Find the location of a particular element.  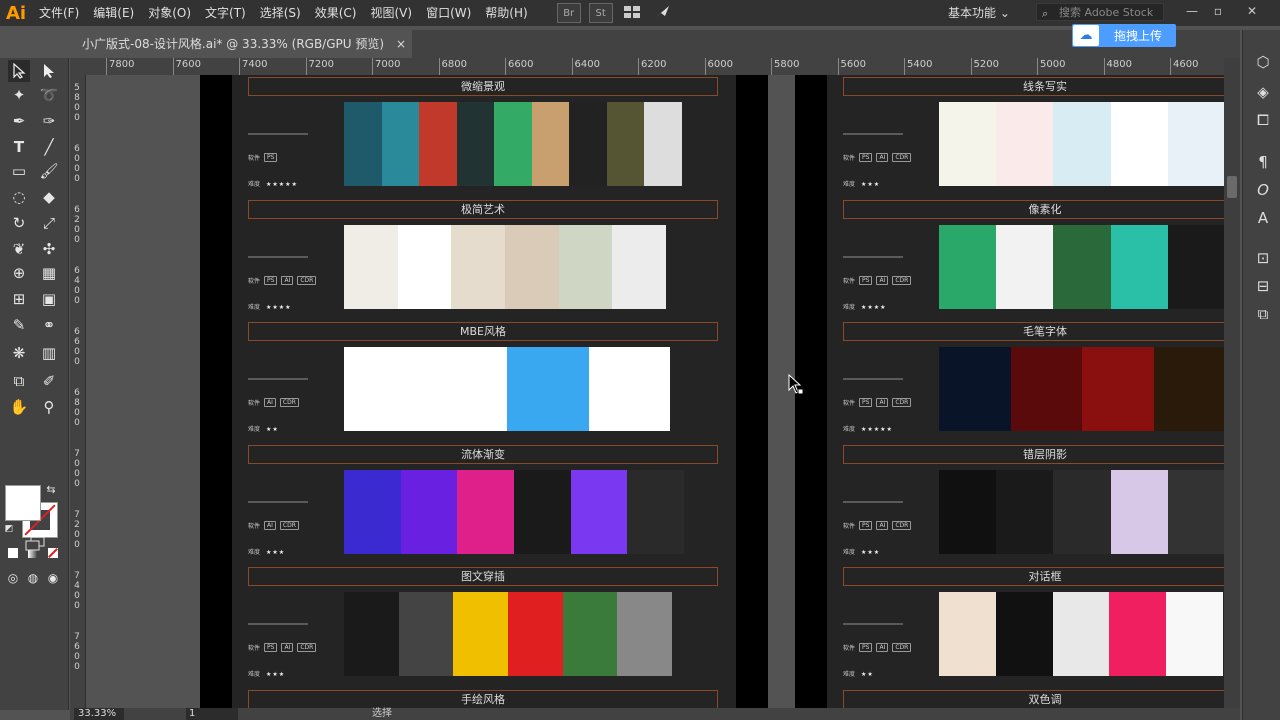

pathfinder-icon: ⧉ is located at coordinates (1263, 314).